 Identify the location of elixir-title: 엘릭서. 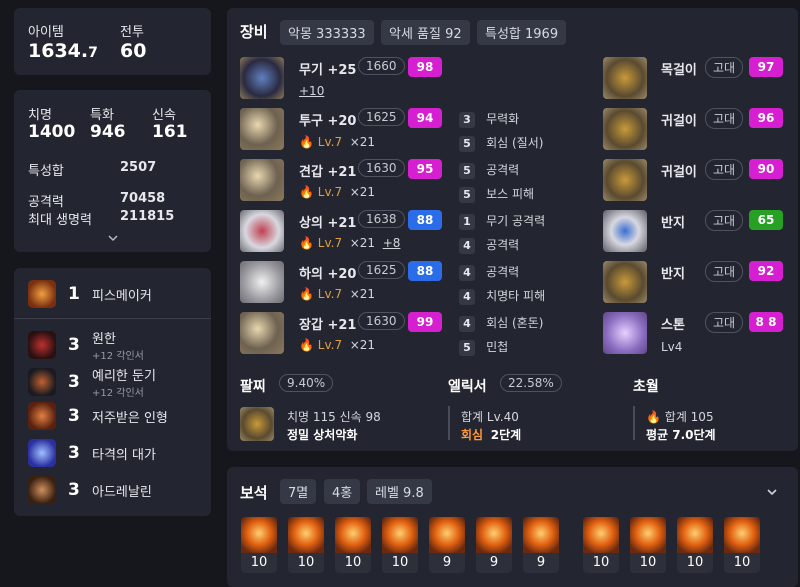
(467, 387).